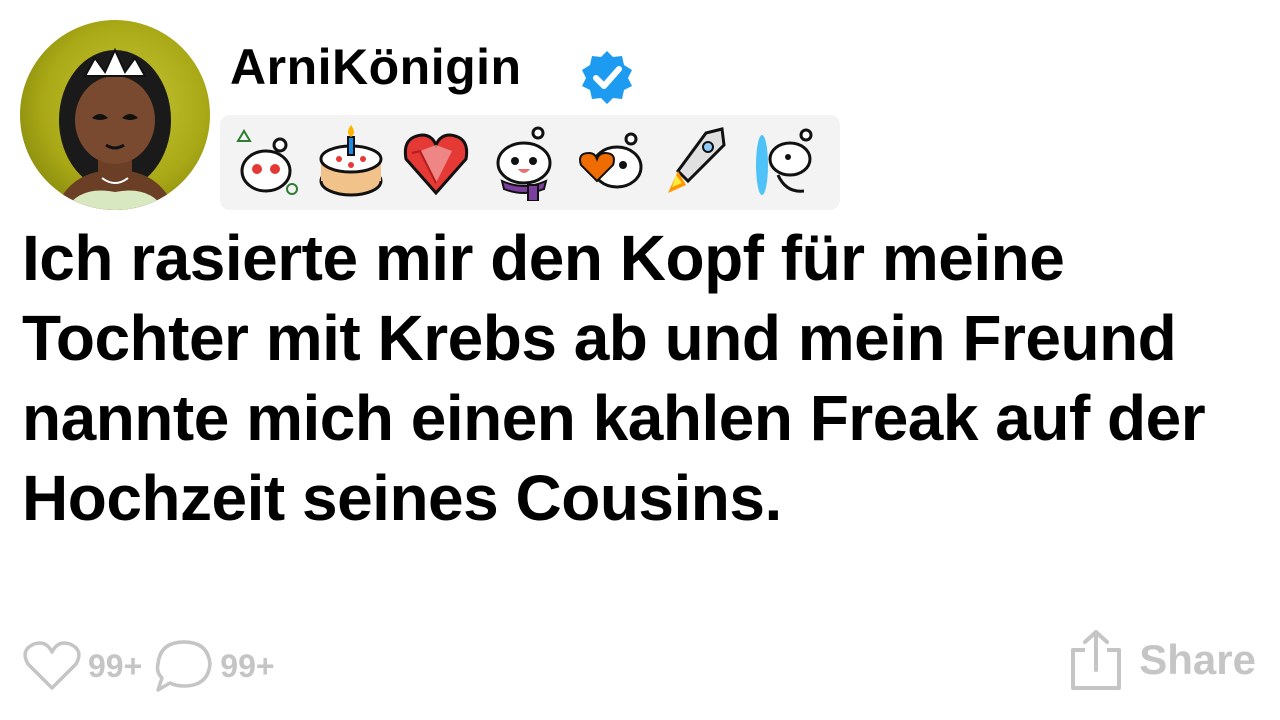 The image size is (1280, 720). Describe the element at coordinates (784, 162) in the screenshot. I see `snoo-portal-award-icon` at that location.